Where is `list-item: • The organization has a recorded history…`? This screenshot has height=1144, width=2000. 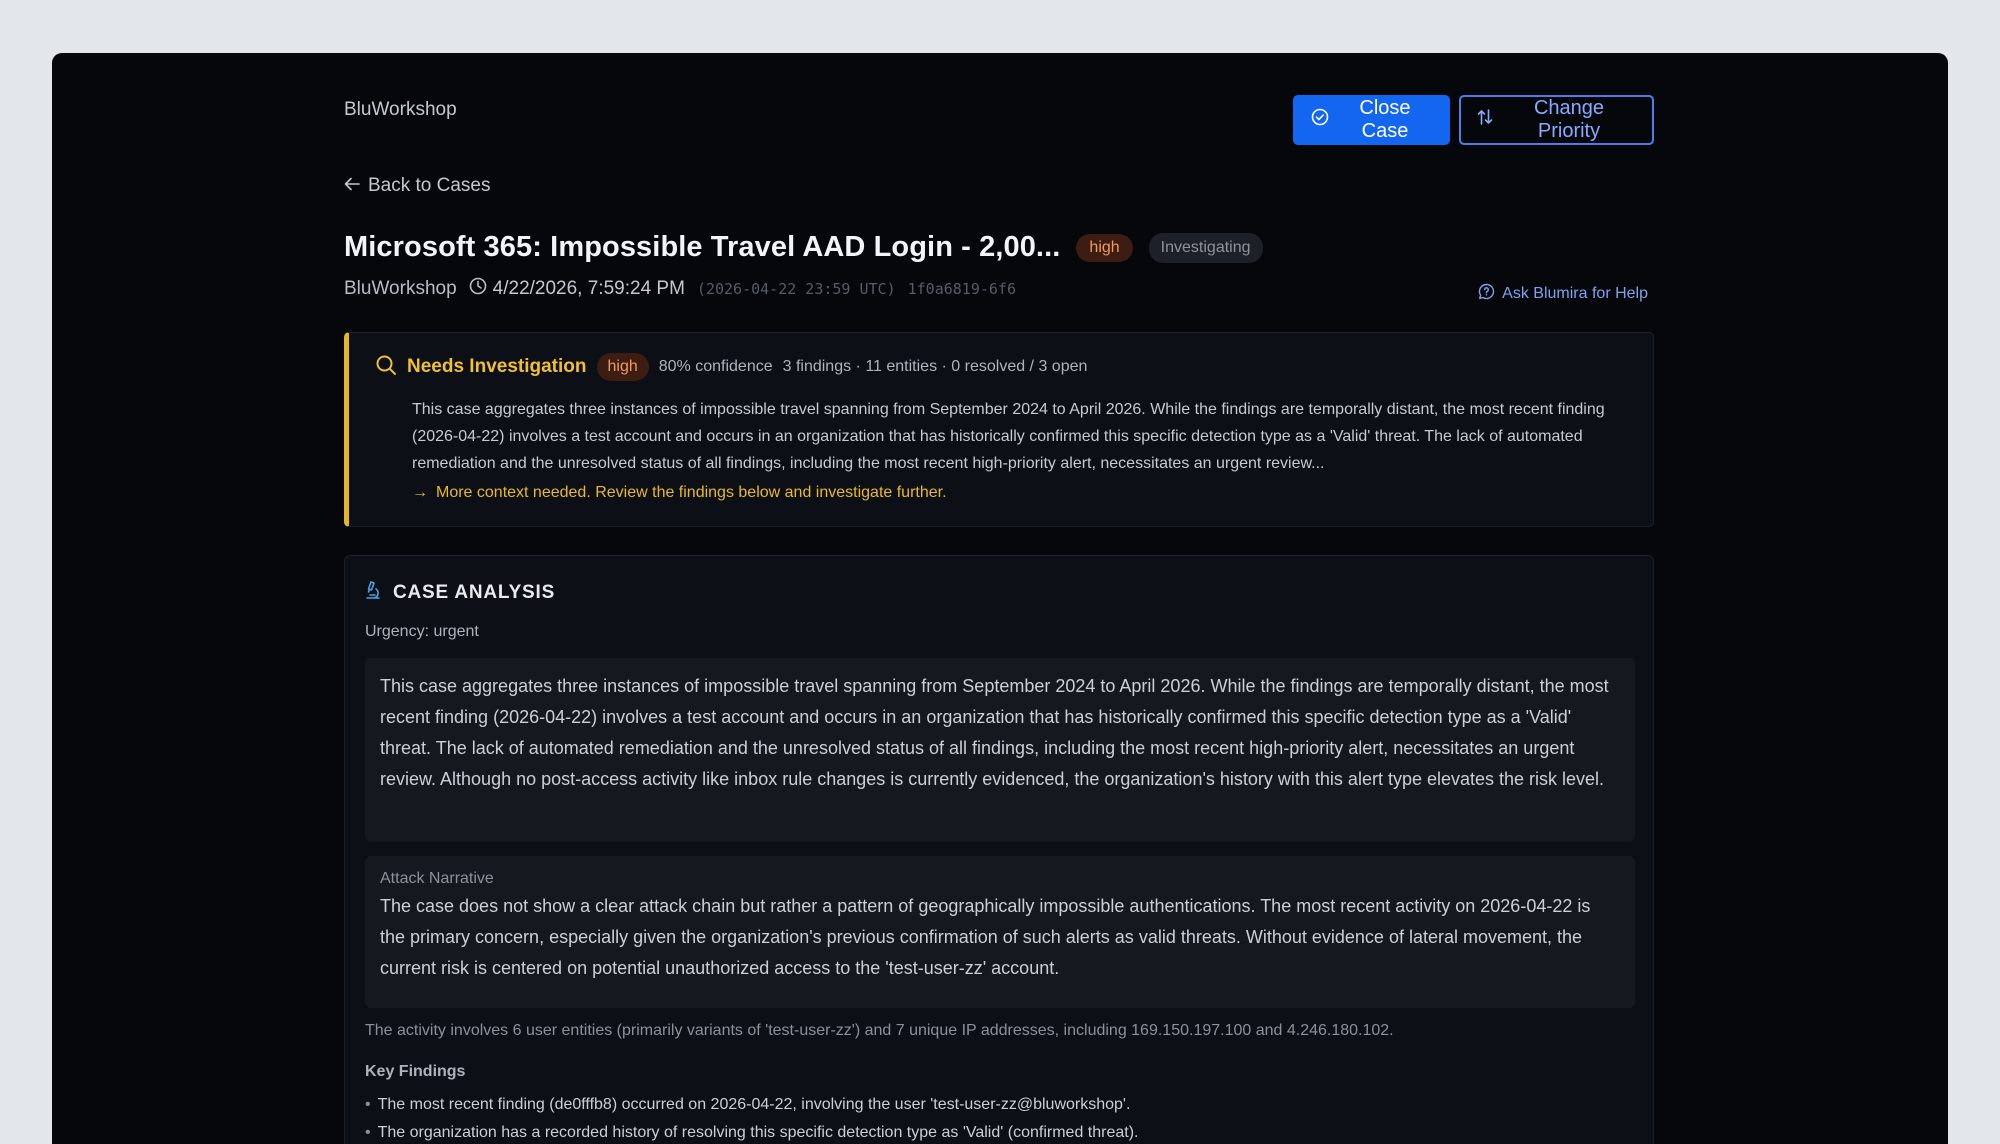 list-item: • The organization has a recorded history… is located at coordinates (751, 1131).